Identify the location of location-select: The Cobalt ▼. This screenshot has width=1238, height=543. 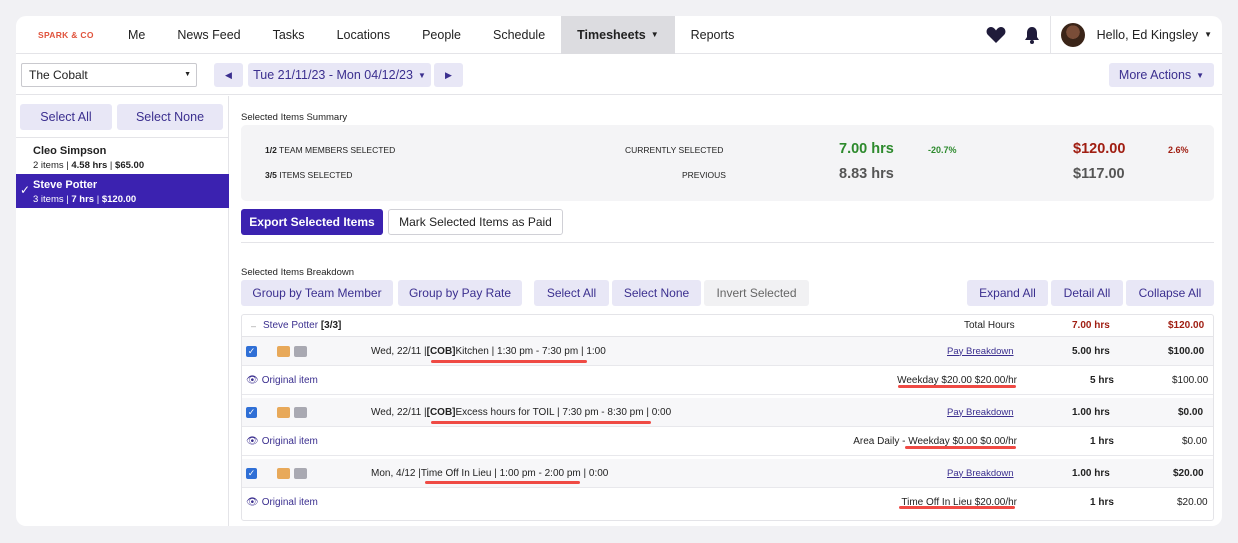
(109, 75).